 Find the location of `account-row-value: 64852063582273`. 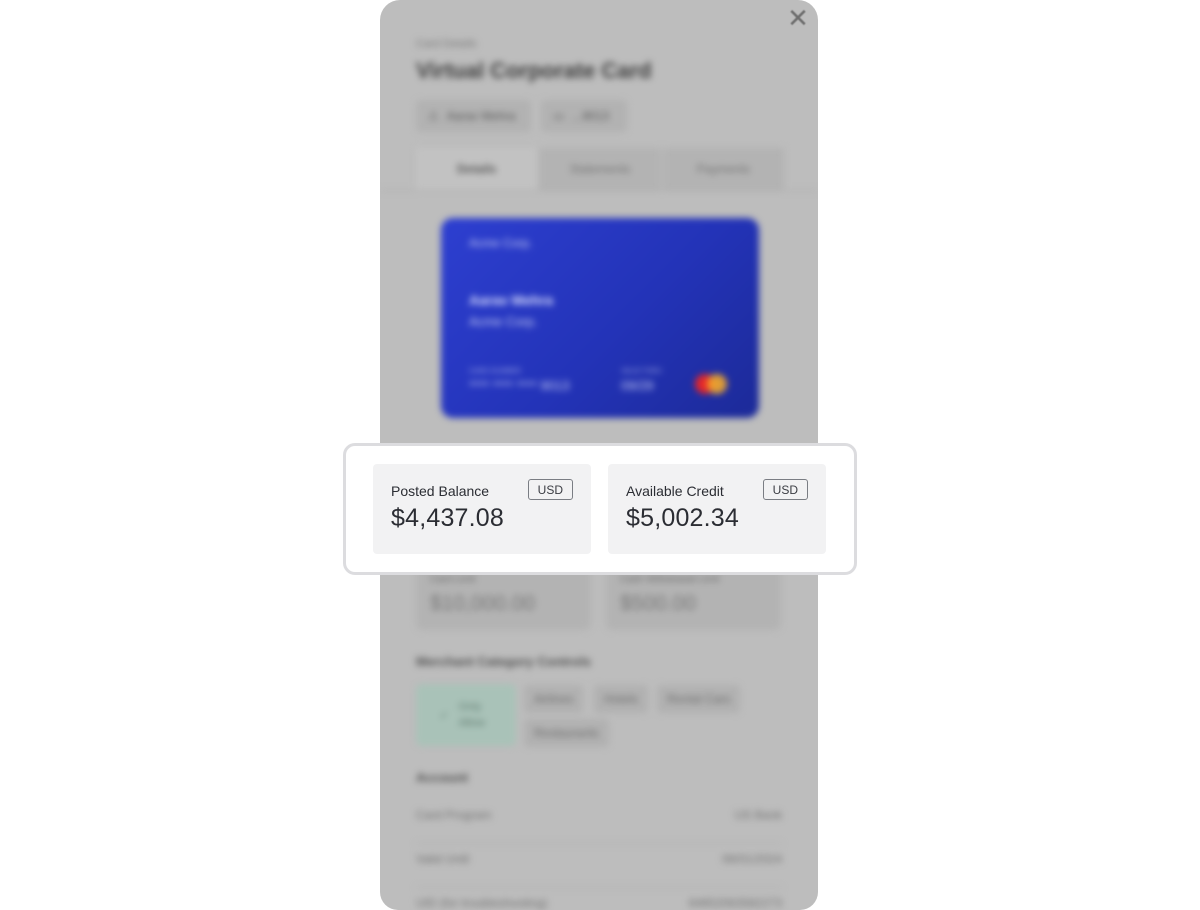

account-row-value: 64852063582273 is located at coordinates (735, 903).